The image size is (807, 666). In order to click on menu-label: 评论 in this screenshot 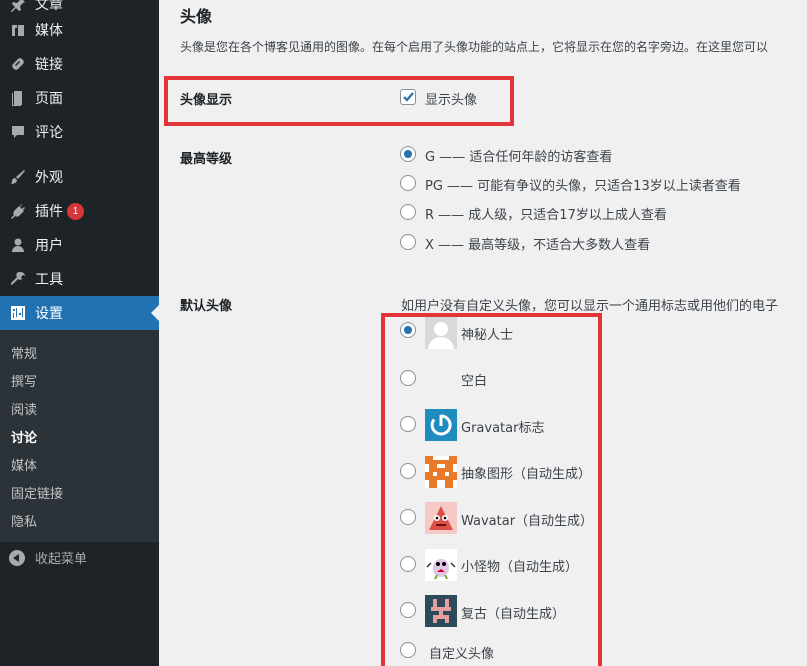, I will do `click(49, 133)`.